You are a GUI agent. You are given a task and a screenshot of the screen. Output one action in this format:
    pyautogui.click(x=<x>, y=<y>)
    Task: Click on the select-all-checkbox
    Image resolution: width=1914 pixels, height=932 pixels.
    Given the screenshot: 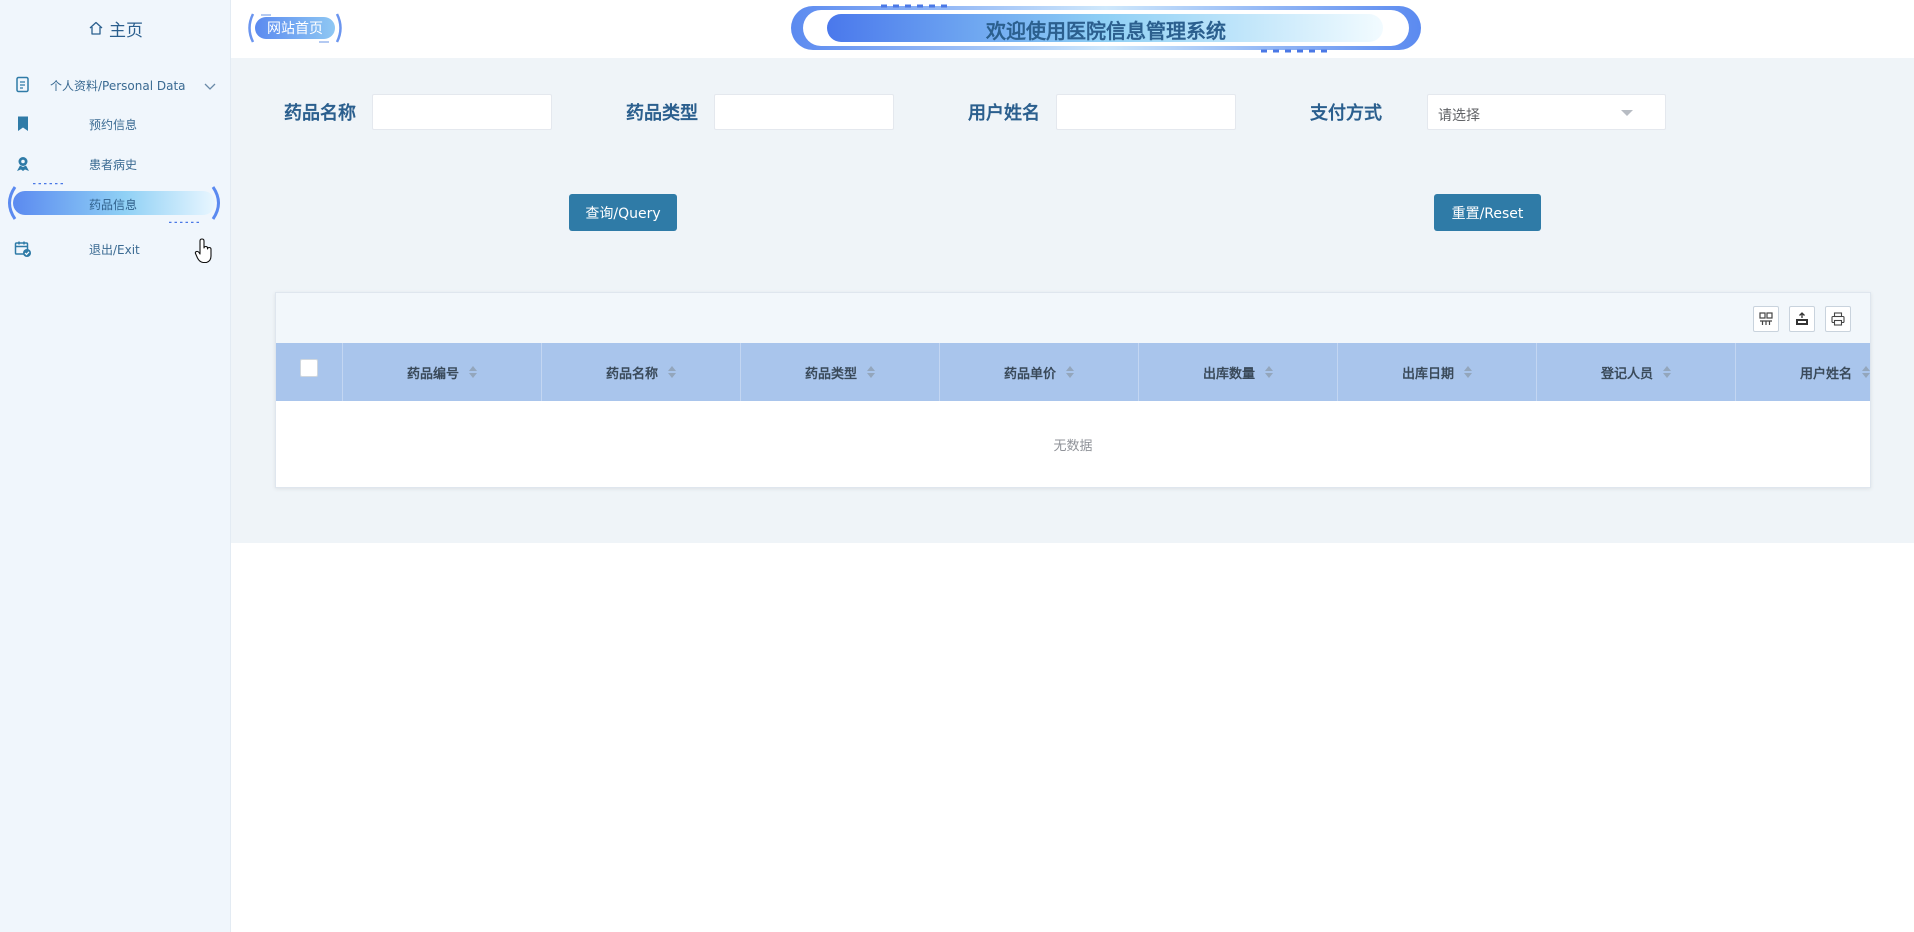 What is the action you would take?
    pyautogui.click(x=309, y=368)
    